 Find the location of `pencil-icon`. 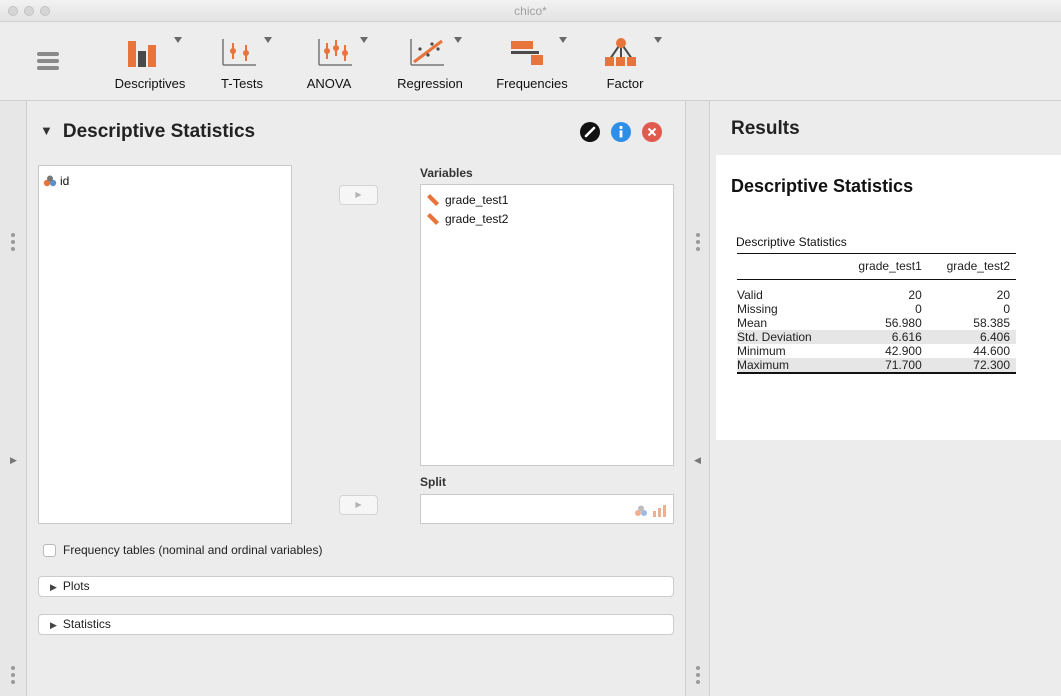

pencil-icon is located at coordinates (590, 132).